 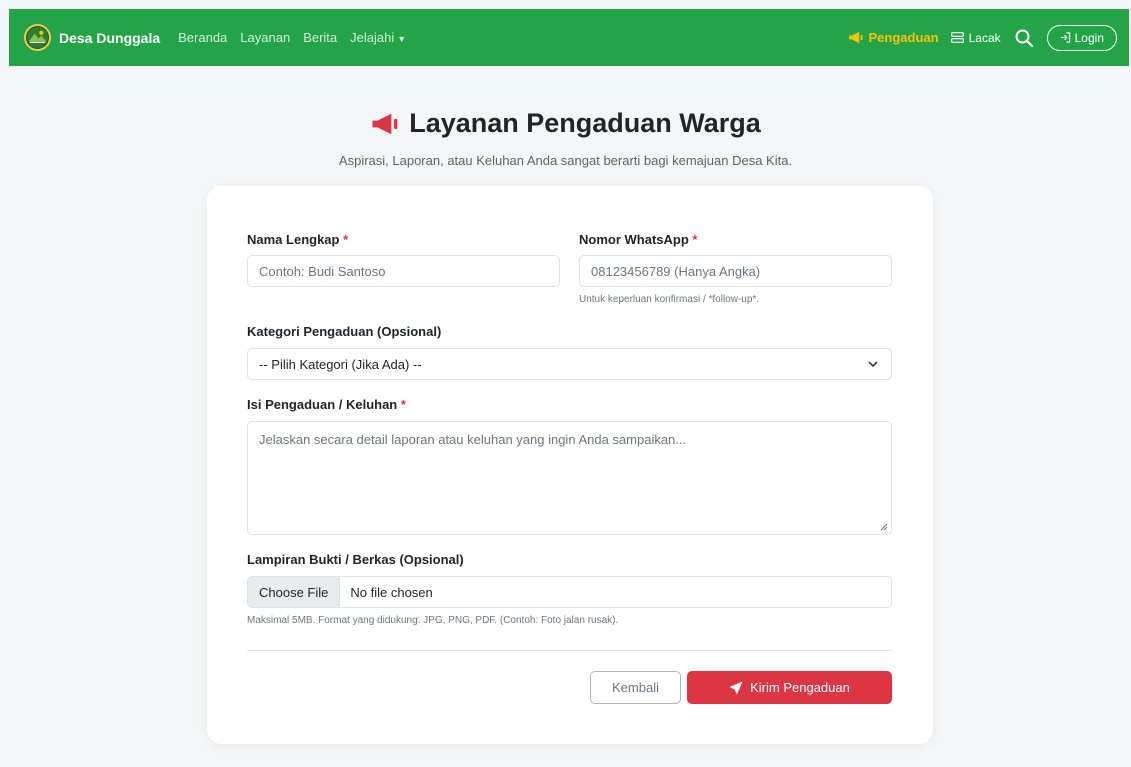 I want to click on back-button: Kembali, so click(x=635, y=687).